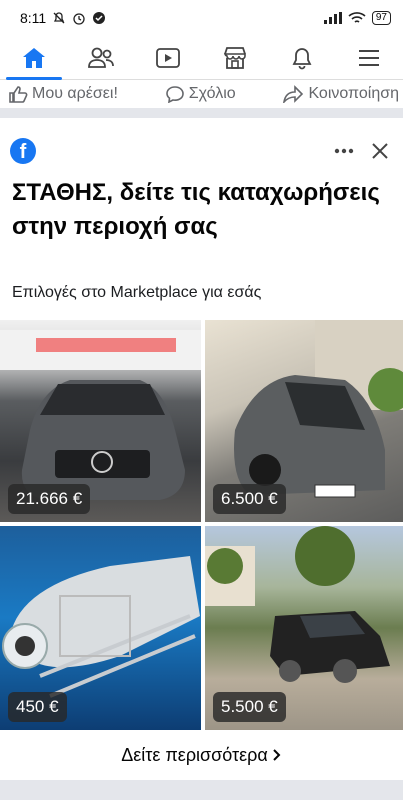  I want to click on comment-label: Σχόλιο, so click(212, 93).